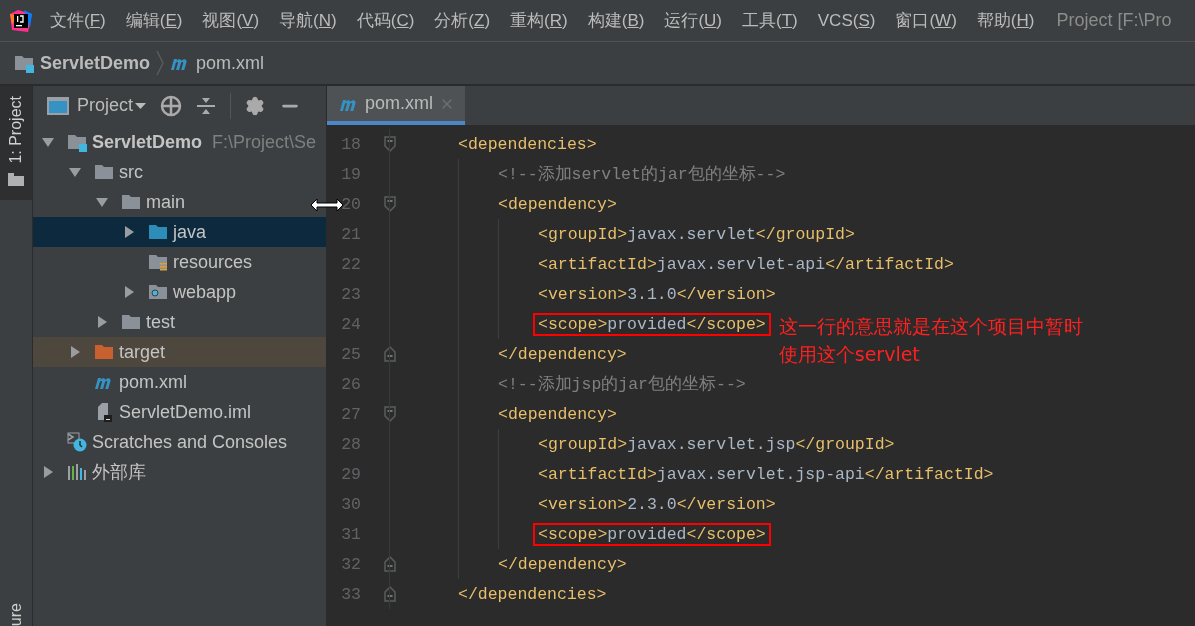 The height and width of the screenshot is (626, 1195). Describe the element at coordinates (119, 472) in the screenshot. I see `tree-item-label: 外部库` at that location.